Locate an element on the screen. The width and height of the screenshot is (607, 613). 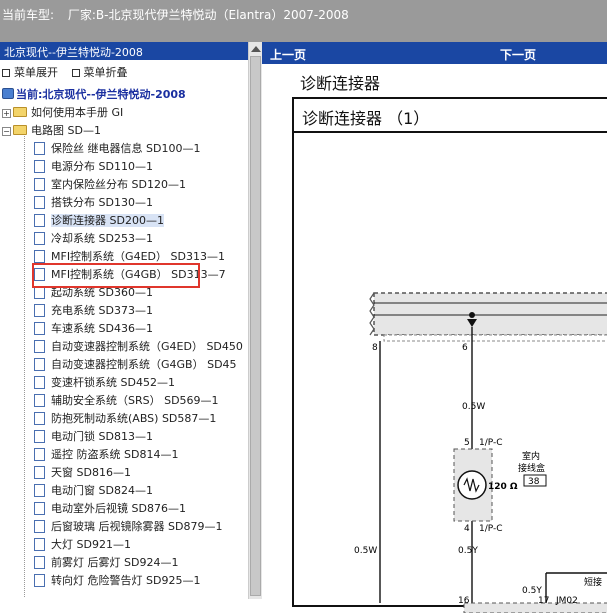
tree-item-label: 保险丝 继电器信息 SD100—1 is located at coordinates (126, 148).